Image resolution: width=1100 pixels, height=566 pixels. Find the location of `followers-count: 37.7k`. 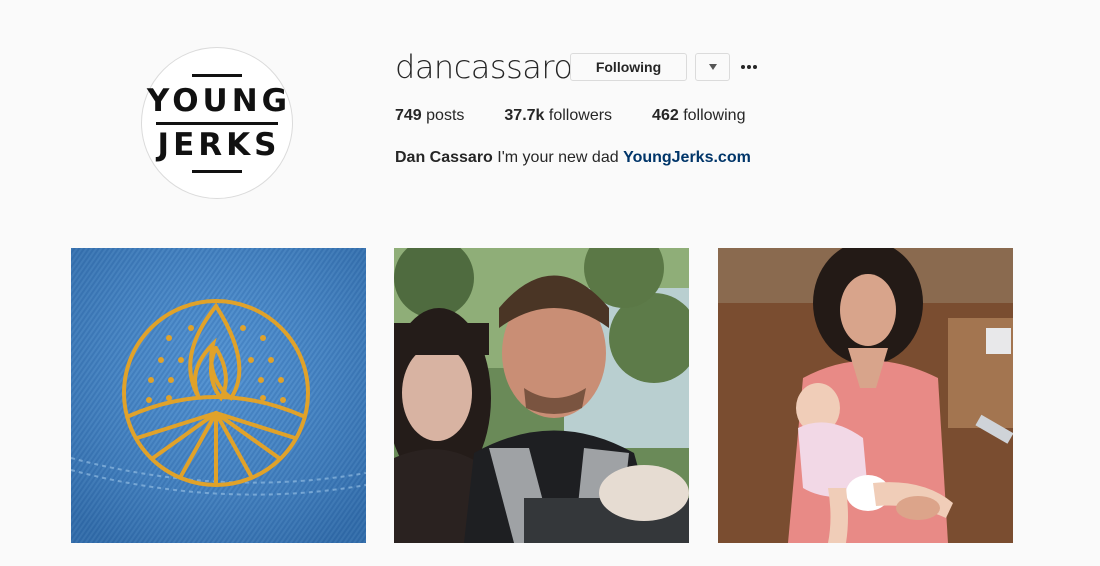

followers-count: 37.7k is located at coordinates (524, 115).